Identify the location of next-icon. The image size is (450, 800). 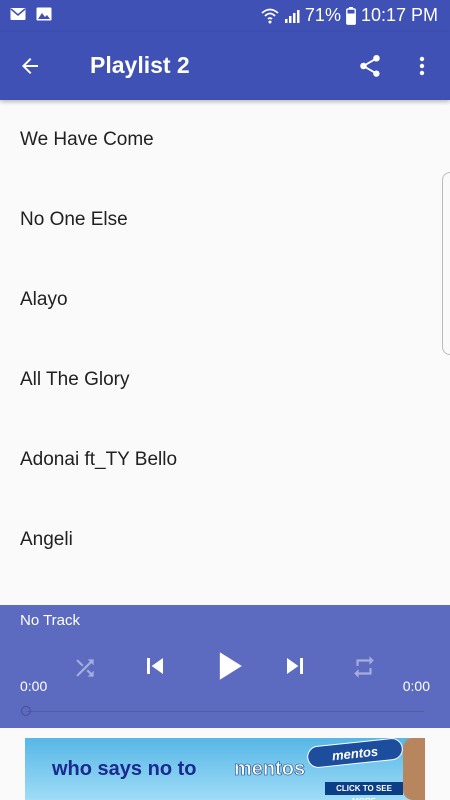
(295, 666).